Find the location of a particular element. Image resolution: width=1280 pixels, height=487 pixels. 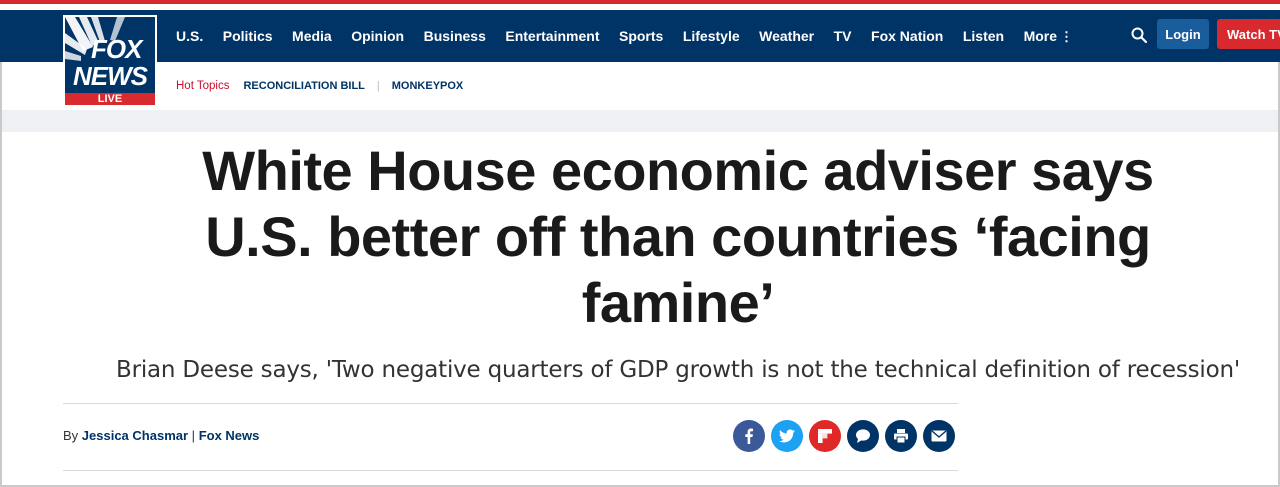

nav-item-sports: Sports is located at coordinates (641, 36).